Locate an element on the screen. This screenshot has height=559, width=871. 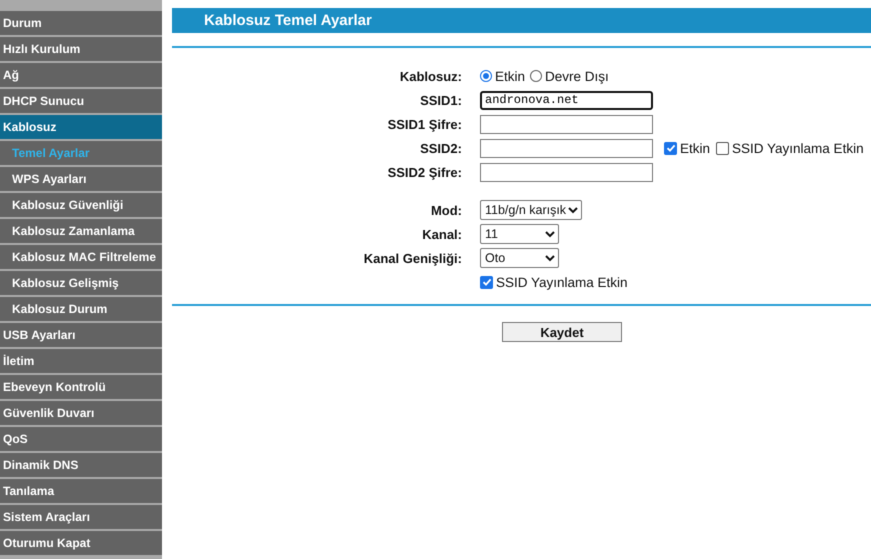
radio-label: Etkin is located at coordinates (510, 76).